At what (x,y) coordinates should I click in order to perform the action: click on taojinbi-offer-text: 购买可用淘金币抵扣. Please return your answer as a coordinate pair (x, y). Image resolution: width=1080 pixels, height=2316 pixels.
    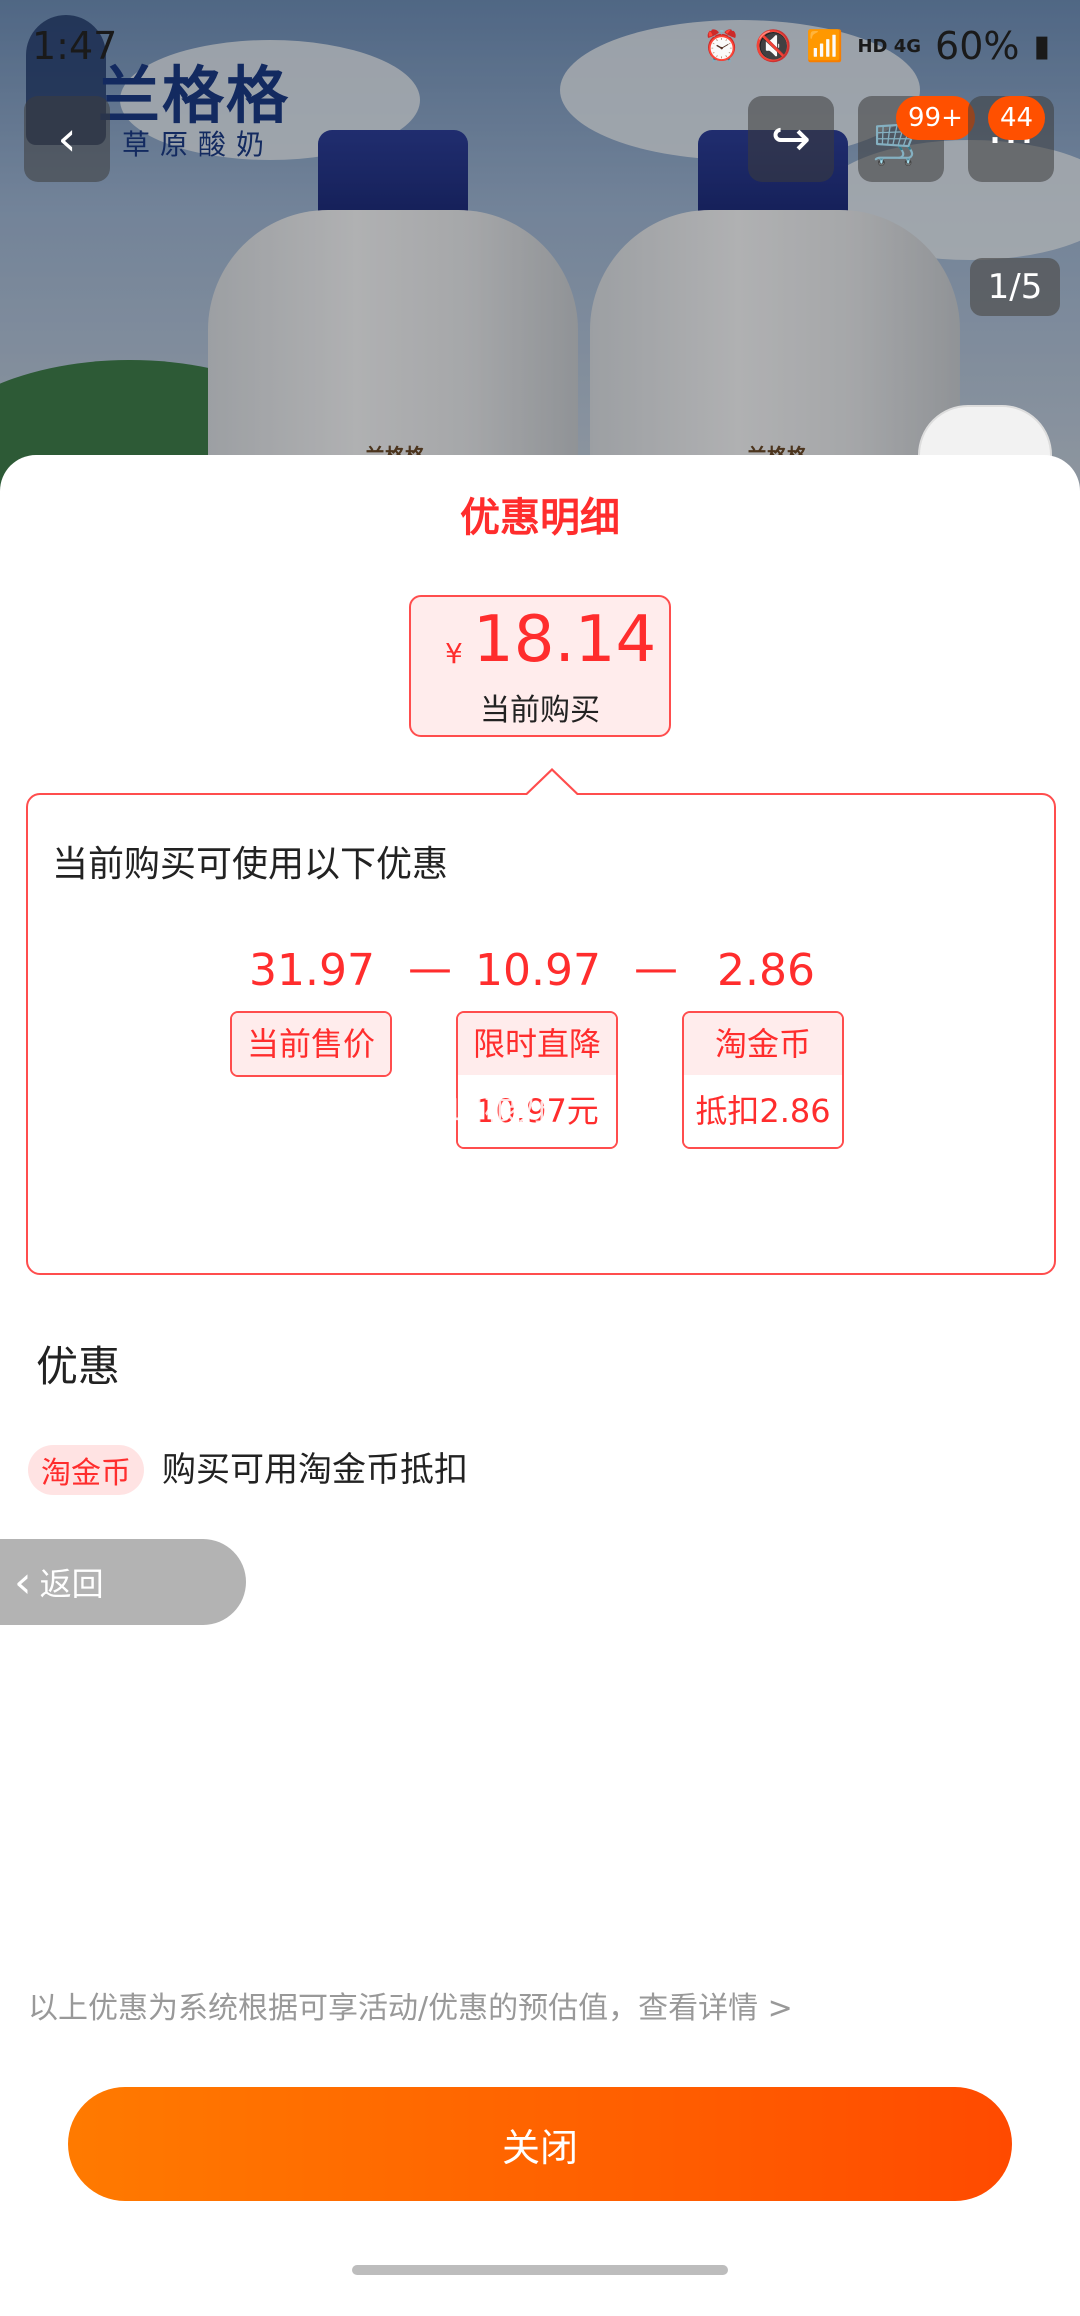
    Looking at the image, I should click on (315, 1470).